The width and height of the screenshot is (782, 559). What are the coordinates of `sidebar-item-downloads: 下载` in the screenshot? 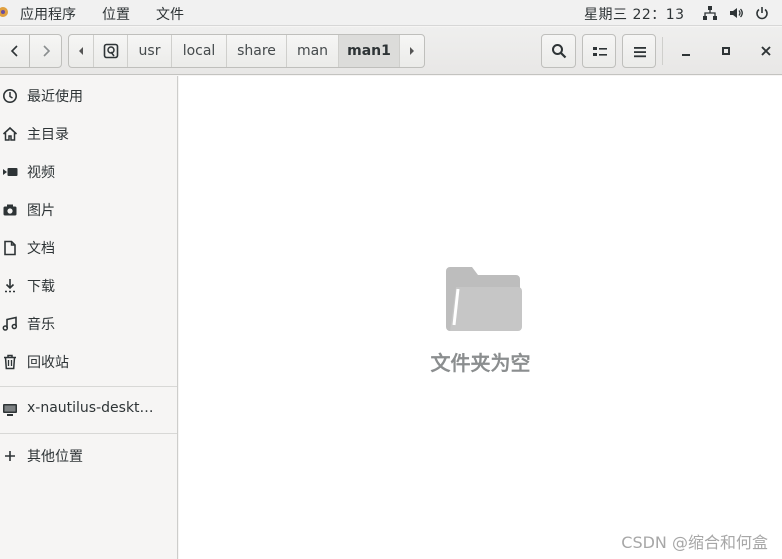 It's located at (88, 286).